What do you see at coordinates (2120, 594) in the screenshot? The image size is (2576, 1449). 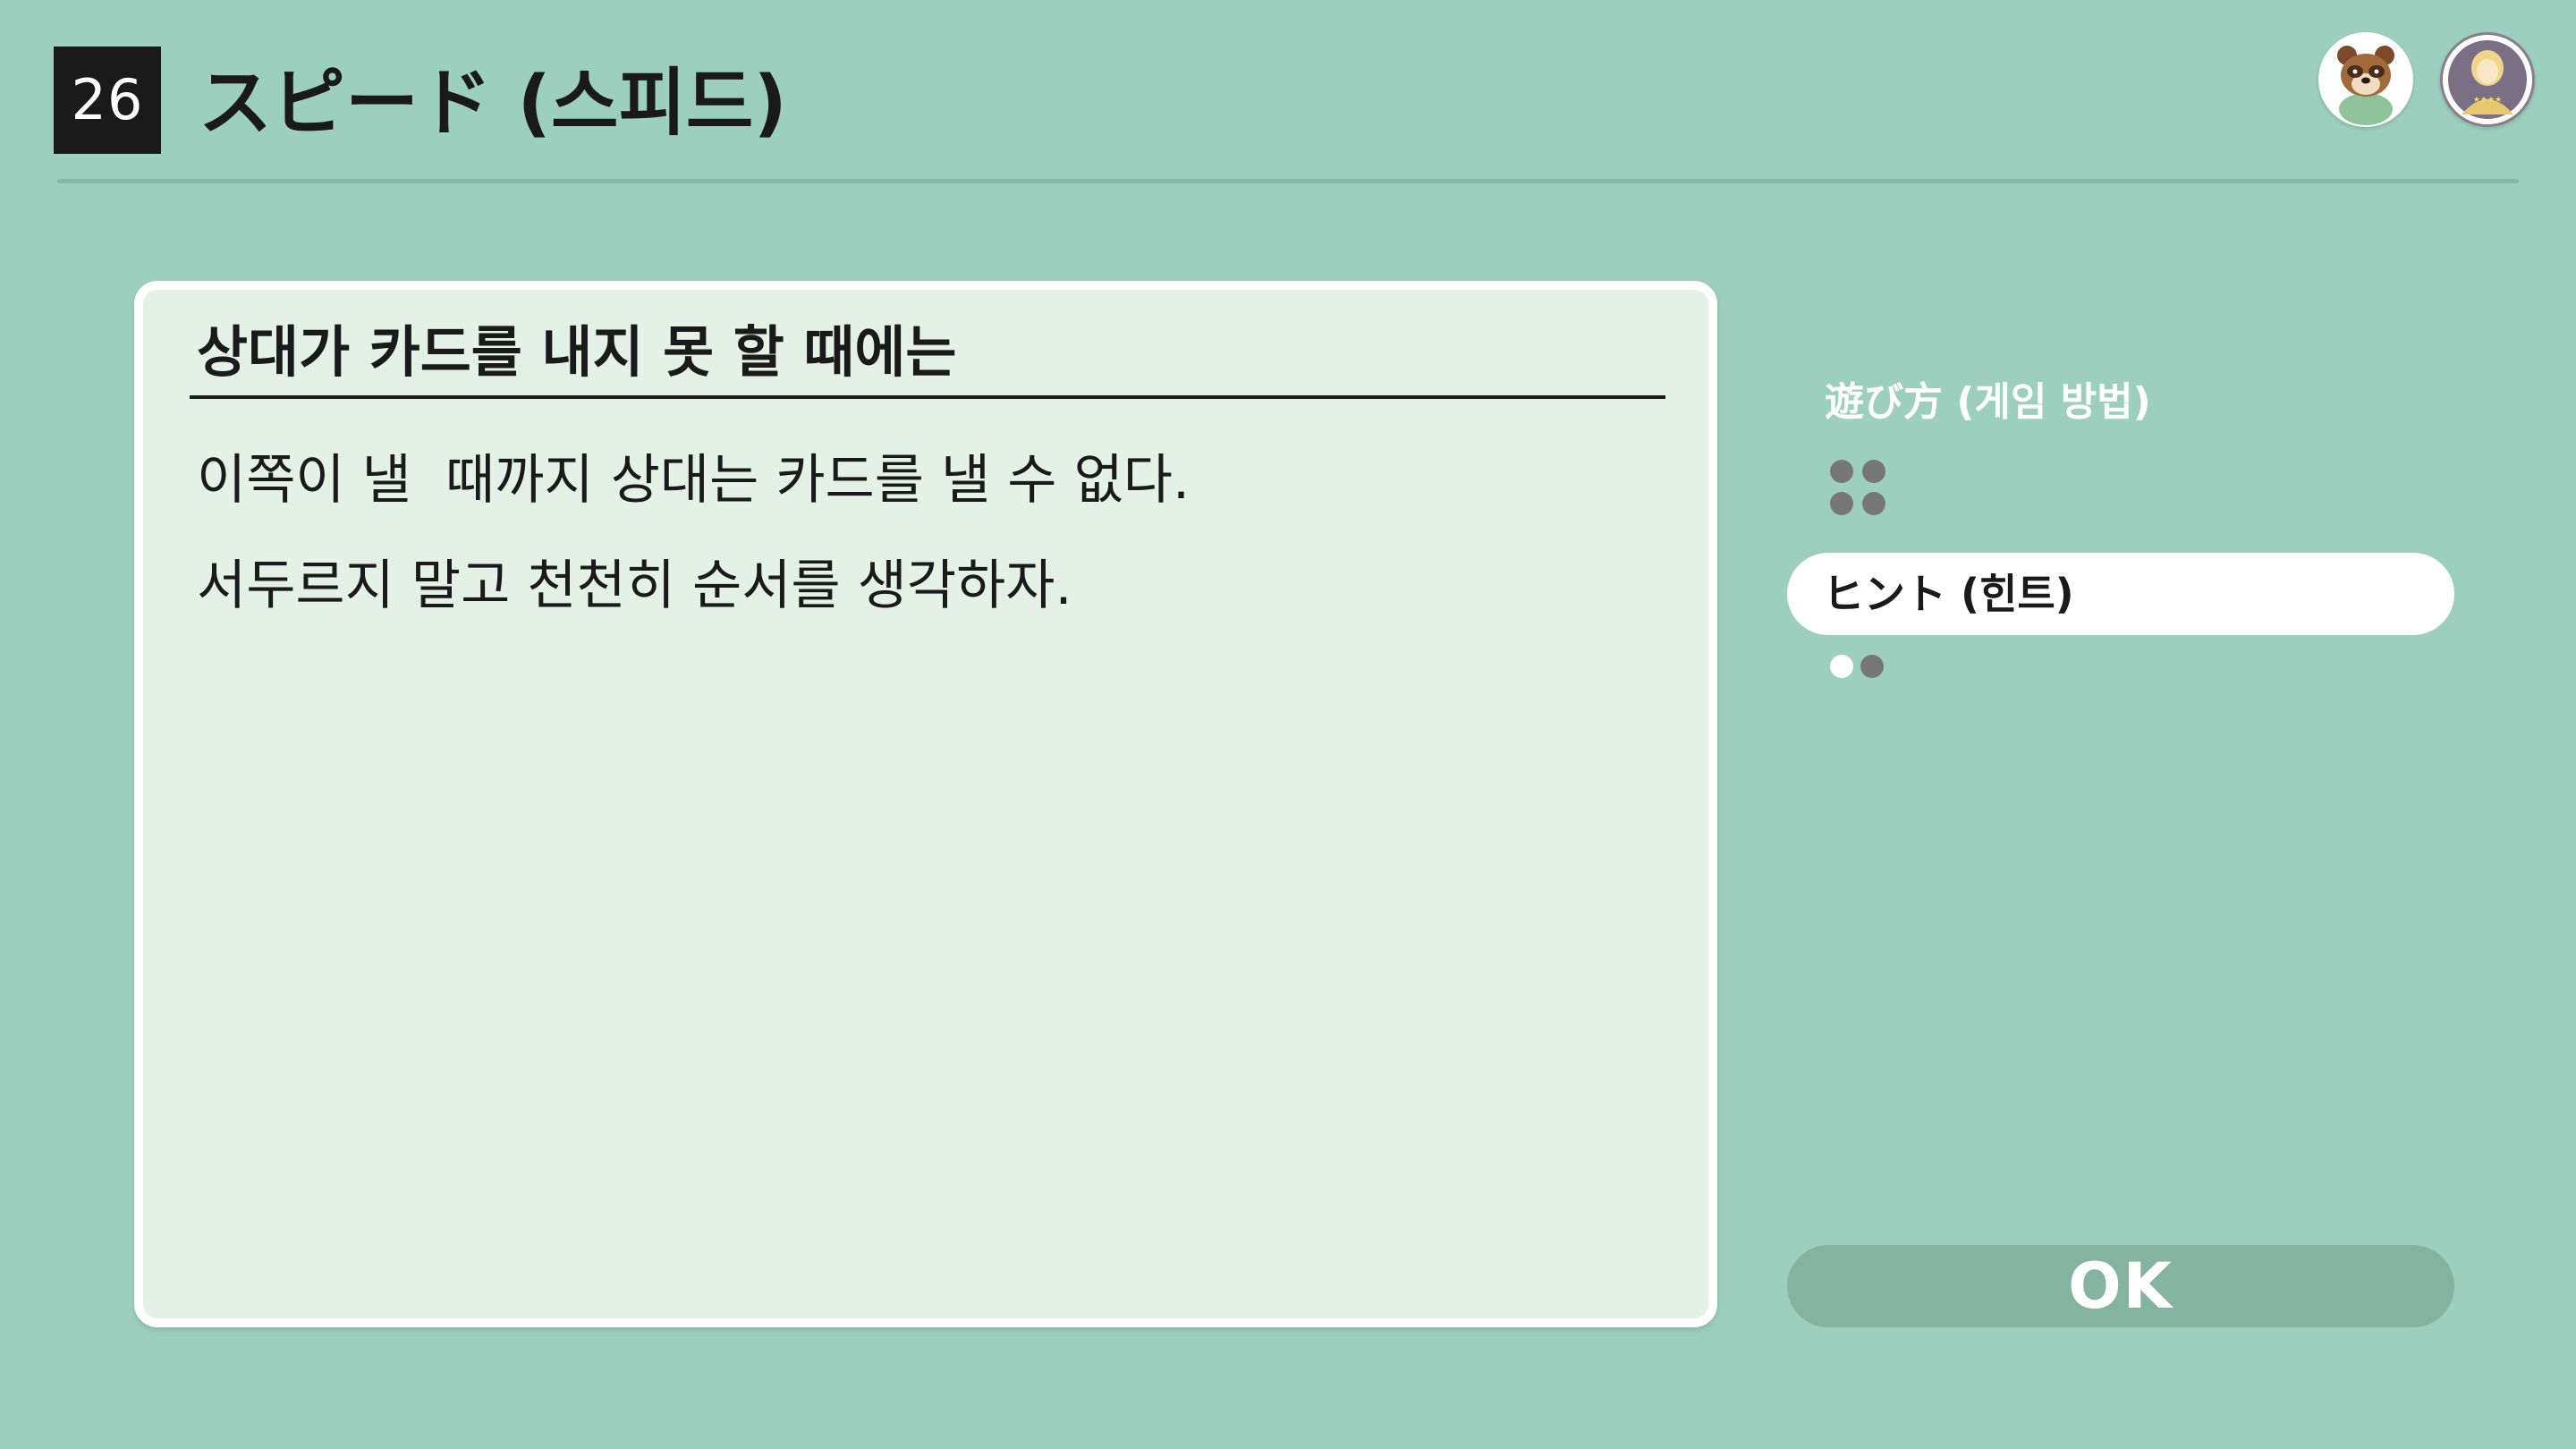 I see `menu-item-hint: ヒント (힌트)` at bounding box center [2120, 594].